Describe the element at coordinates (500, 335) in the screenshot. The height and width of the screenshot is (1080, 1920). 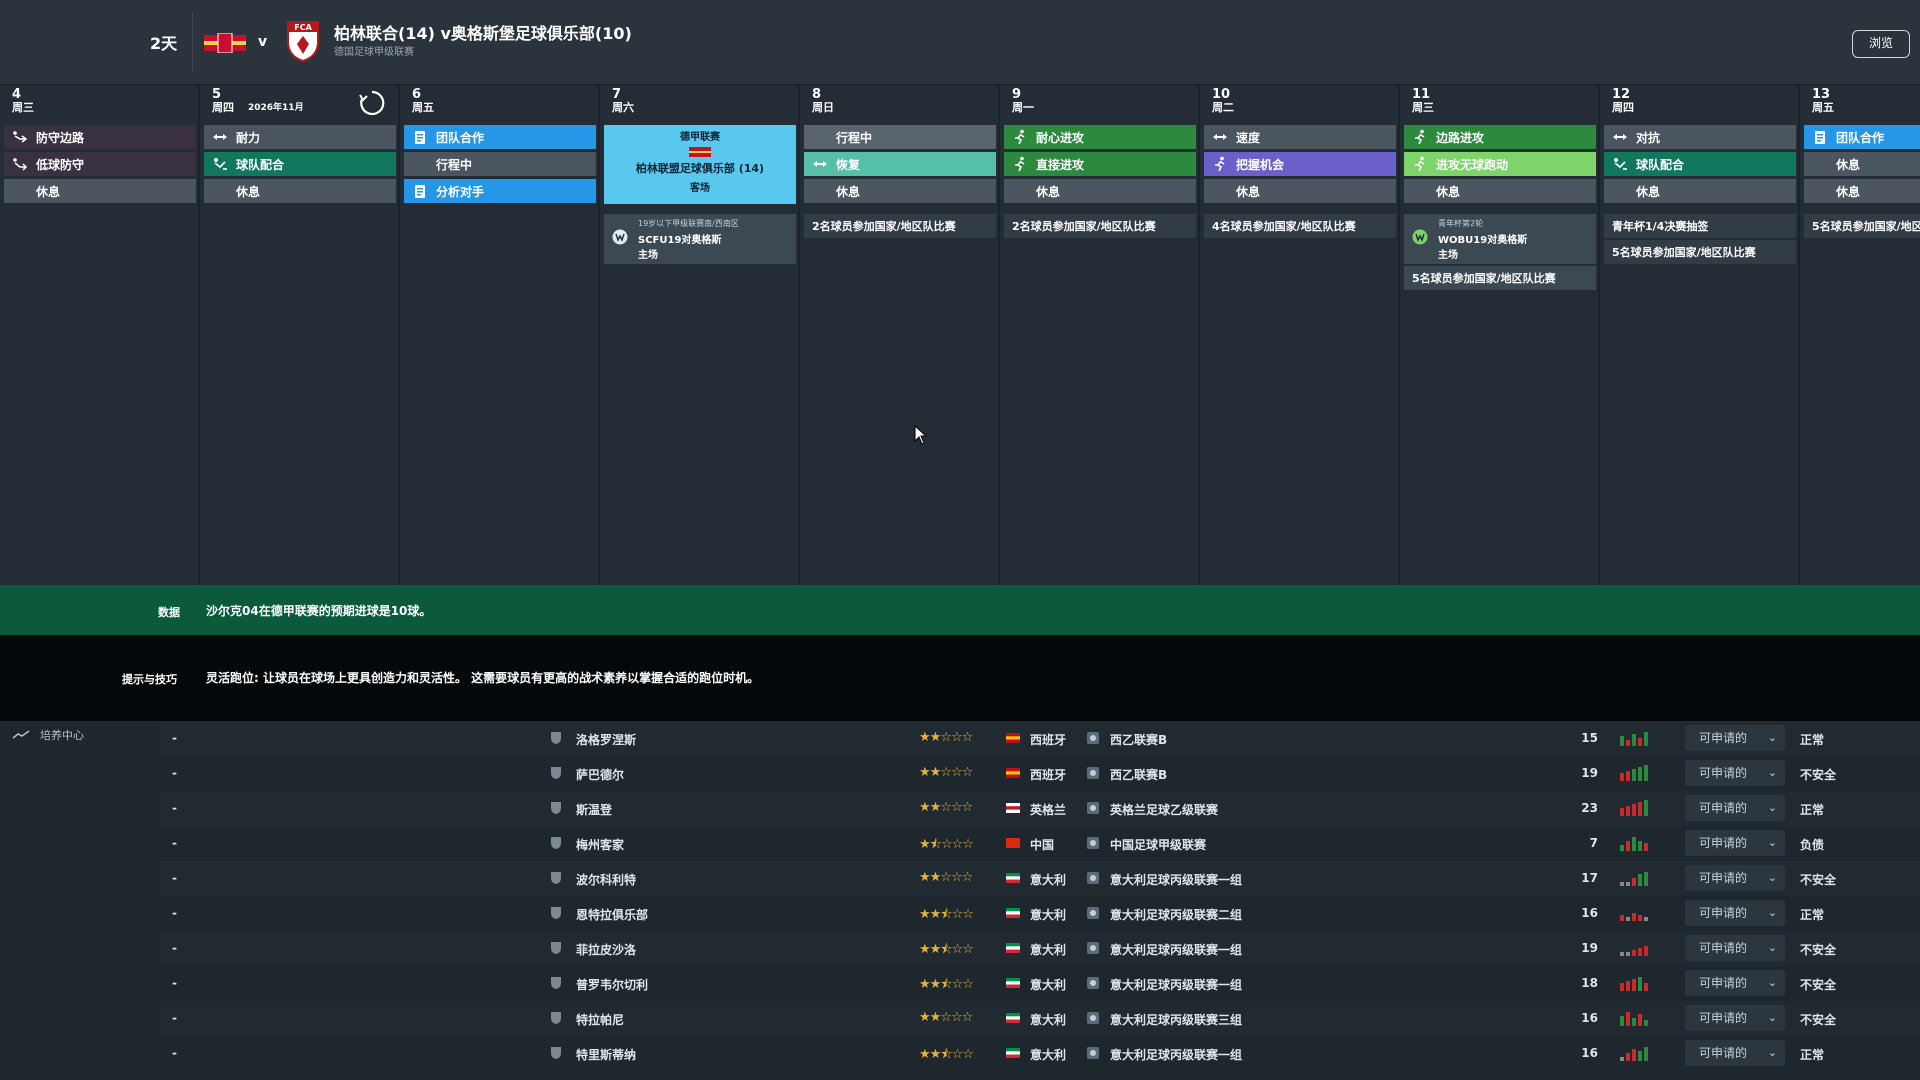
I see `day-column: 6 周五 团队合作 行程中 分析对手` at that location.